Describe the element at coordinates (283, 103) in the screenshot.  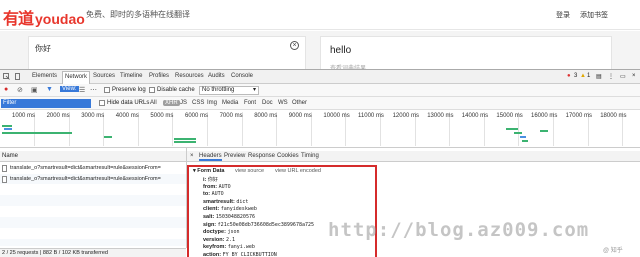
I see `type-ws: WS` at that location.